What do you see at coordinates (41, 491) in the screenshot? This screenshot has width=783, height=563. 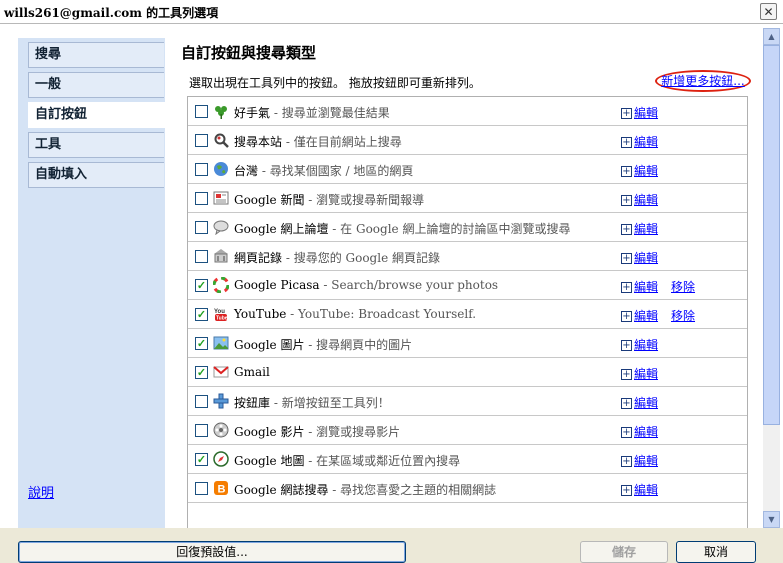 I see `help-link: 說明` at bounding box center [41, 491].